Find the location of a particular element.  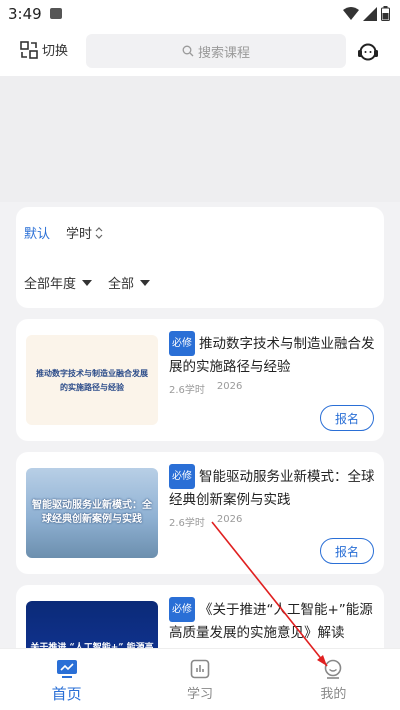

course-title: 必修 推动数字技术与制造业融合发展的实施路径与经验 is located at coordinates (272, 355).